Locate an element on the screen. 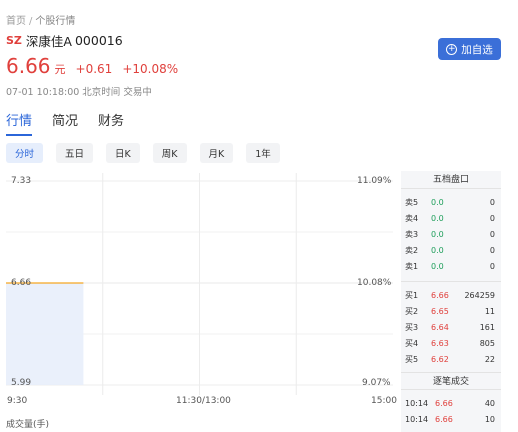 This screenshot has height=432, width=518. bid-price: 6.64 is located at coordinates (440, 327).